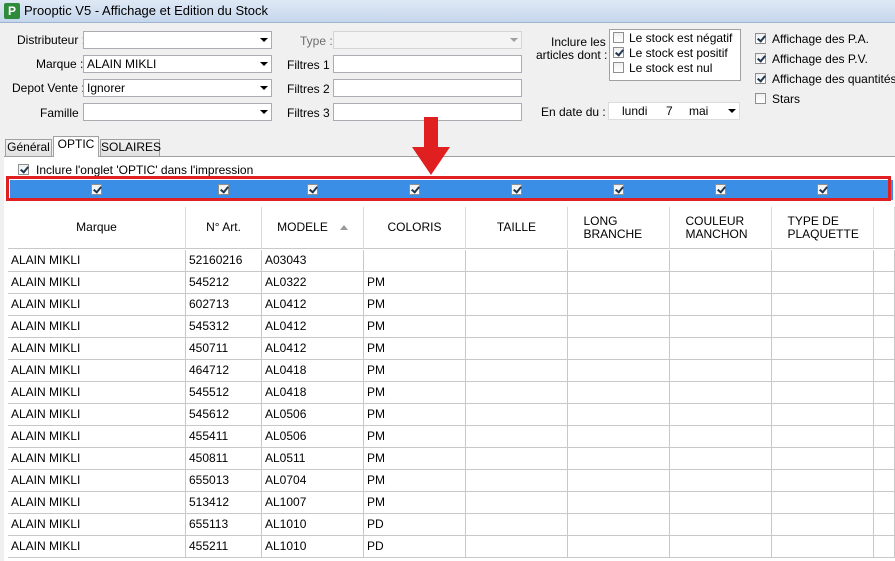  I want to click on filtre-2-input, so click(427, 88).